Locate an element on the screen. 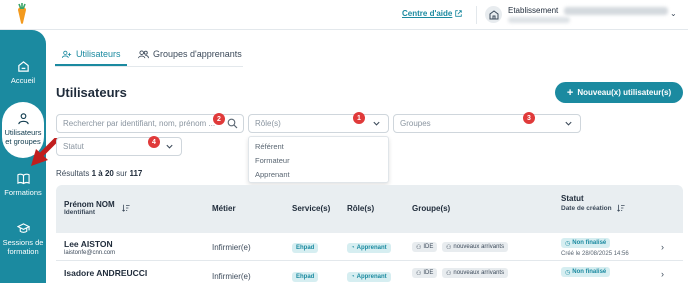 Image resolution: width=688 pixels, height=283 pixels. user-name: Lee AISTON is located at coordinates (88, 244).